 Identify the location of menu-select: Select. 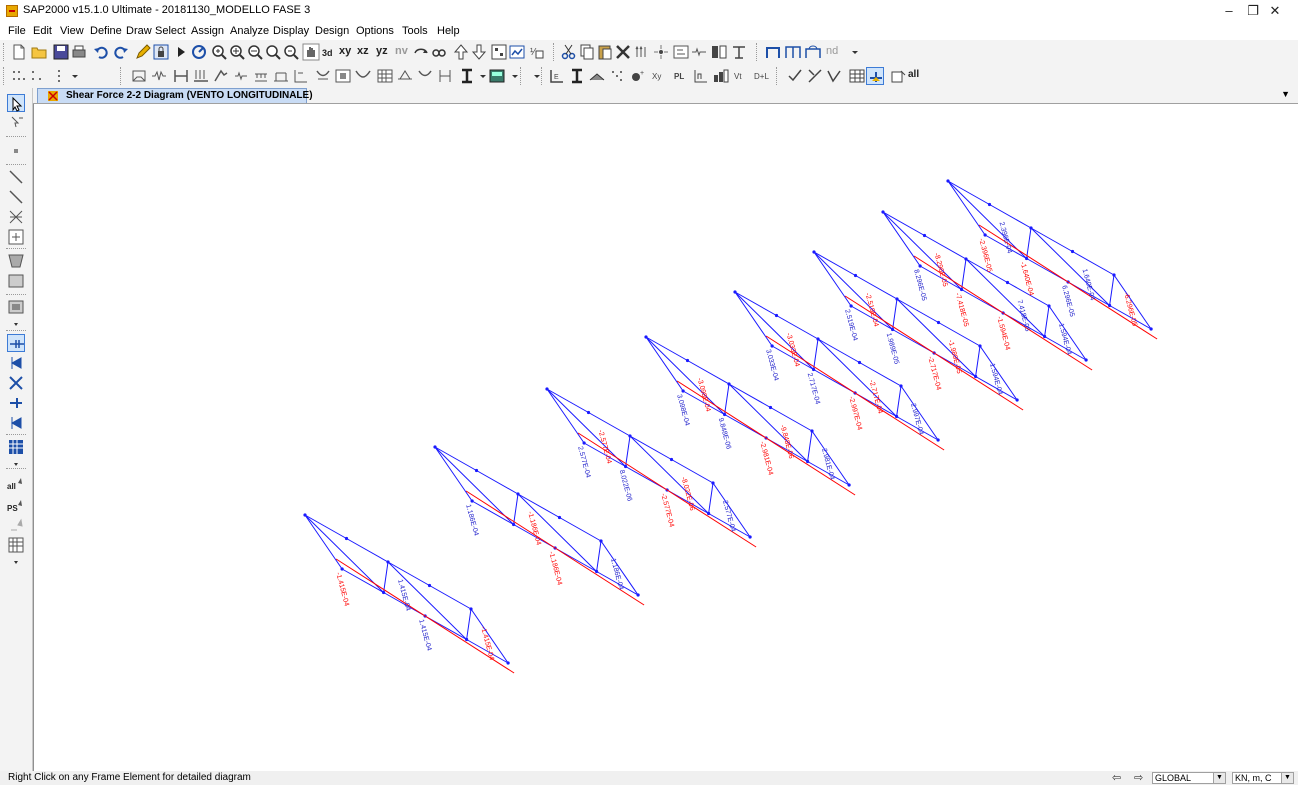
(170, 31).